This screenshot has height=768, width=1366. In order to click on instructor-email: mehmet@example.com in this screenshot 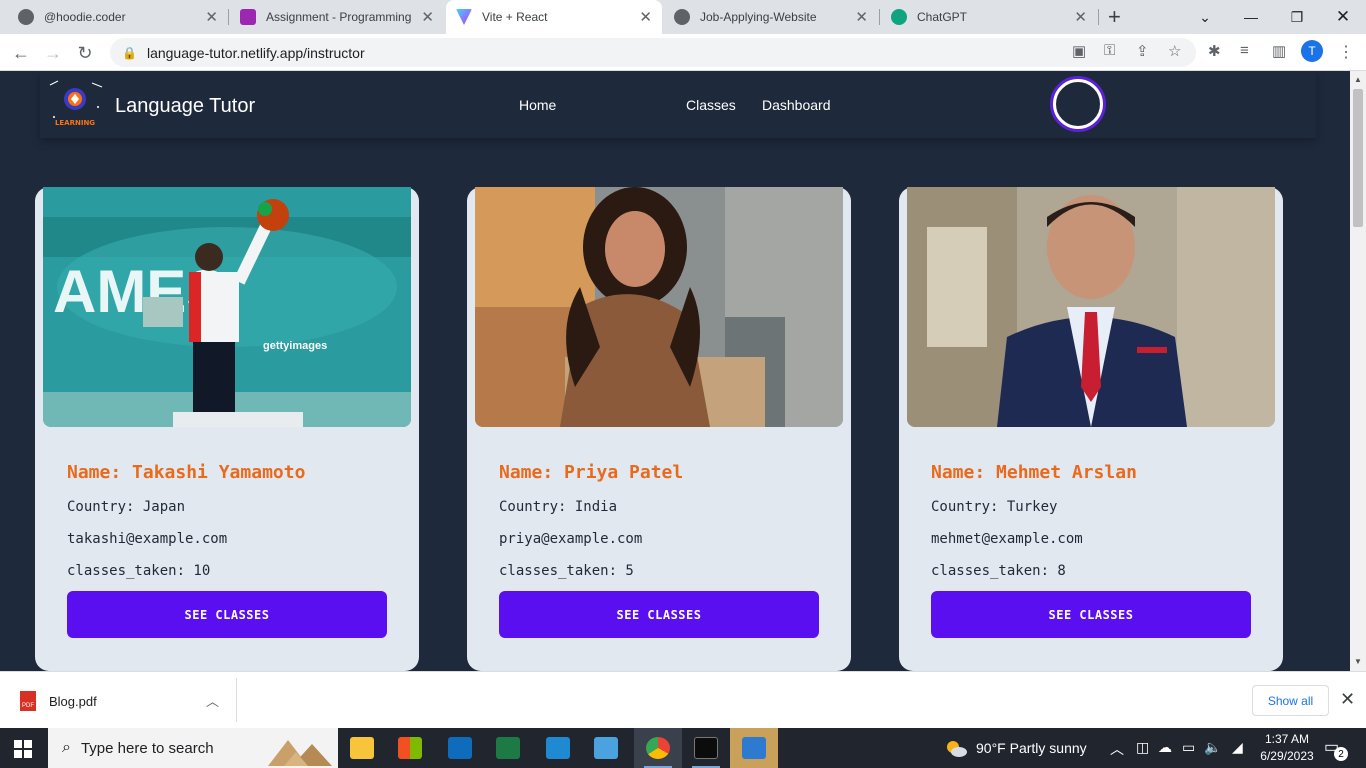, I will do `click(1007, 539)`.